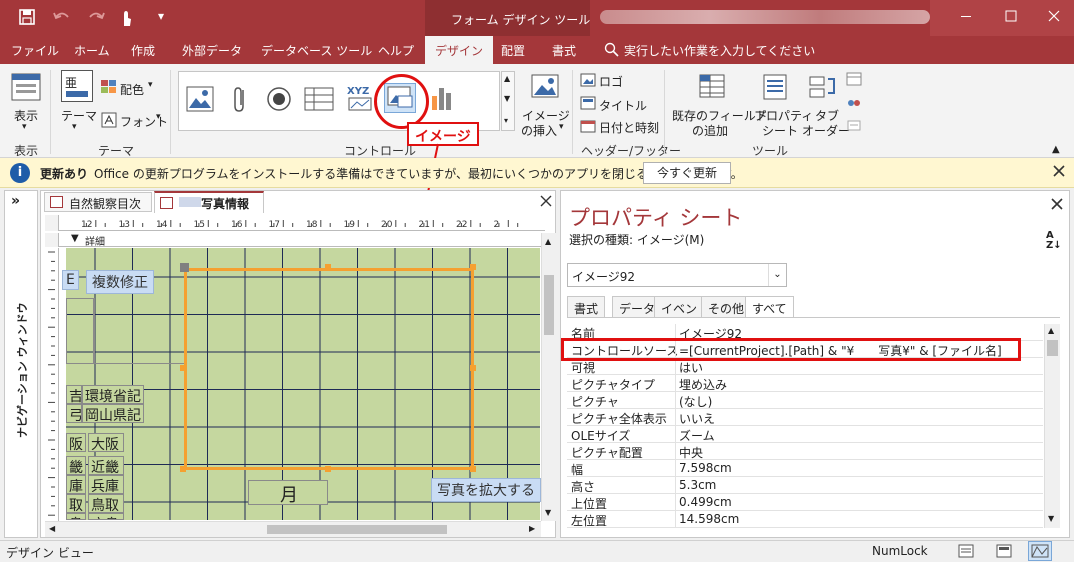 This screenshot has height=562, width=1074. I want to click on property-row: ピクチャ全体表示 いいえ, so click(805, 417).